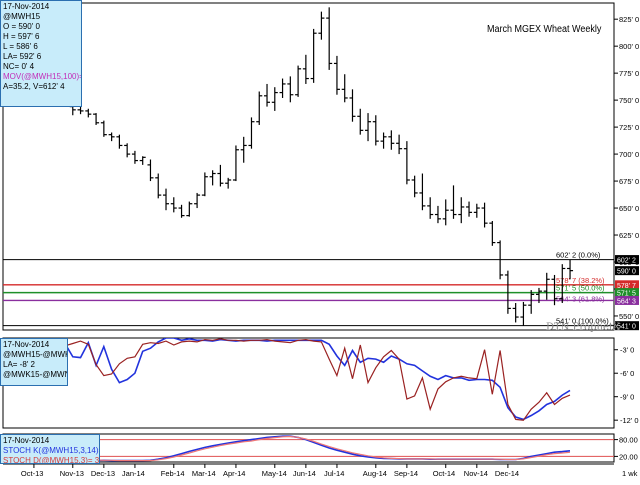 The width and height of the screenshot is (640, 485). Describe the element at coordinates (334, 473) in the screenshot. I see `x-axis-label: Jul-14` at that location.